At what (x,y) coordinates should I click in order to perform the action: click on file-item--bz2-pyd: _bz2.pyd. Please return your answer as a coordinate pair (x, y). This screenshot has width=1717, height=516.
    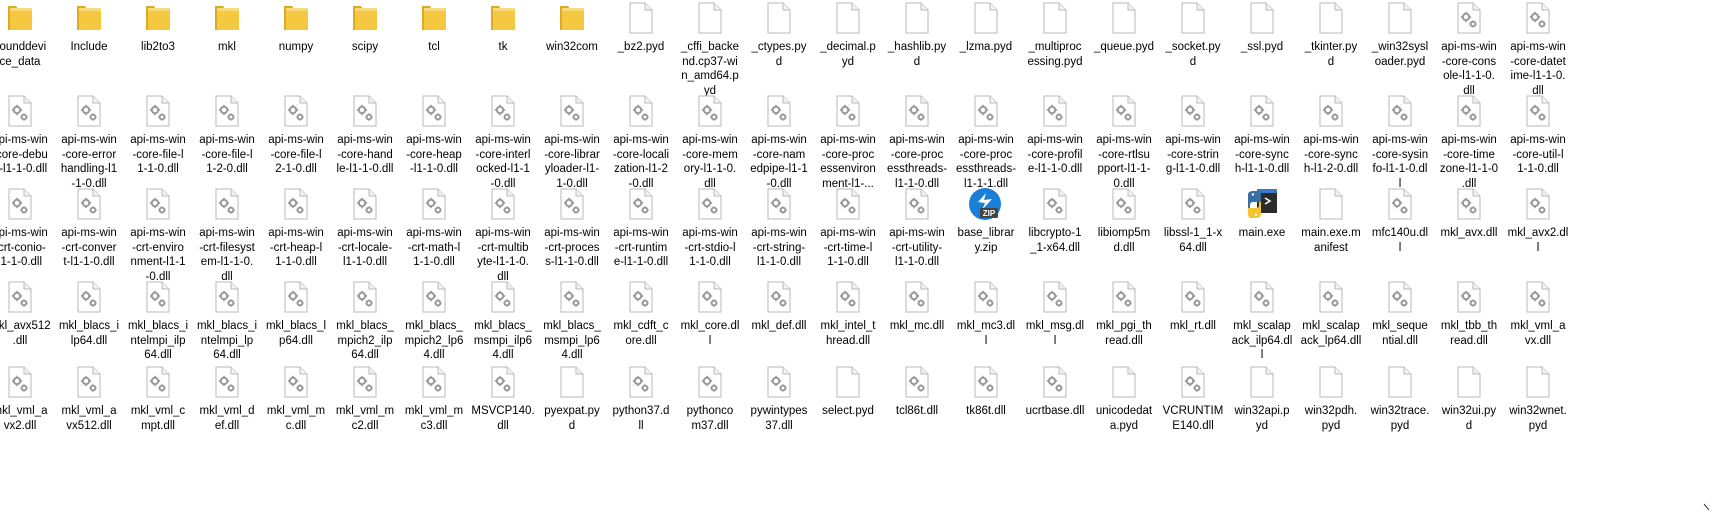
    Looking at the image, I should click on (641, 49).